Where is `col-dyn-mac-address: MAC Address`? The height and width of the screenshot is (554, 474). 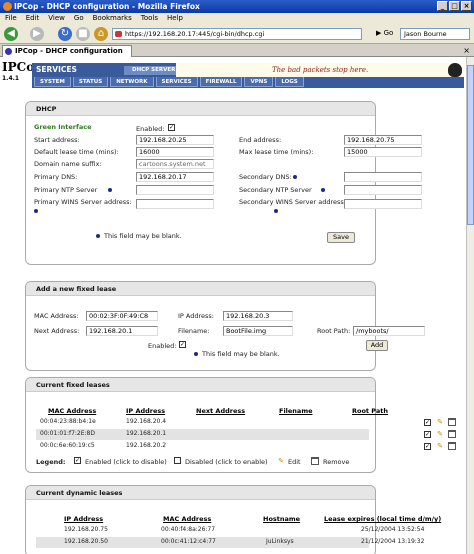
col-dyn-mac-address: MAC Address is located at coordinates (187, 519).